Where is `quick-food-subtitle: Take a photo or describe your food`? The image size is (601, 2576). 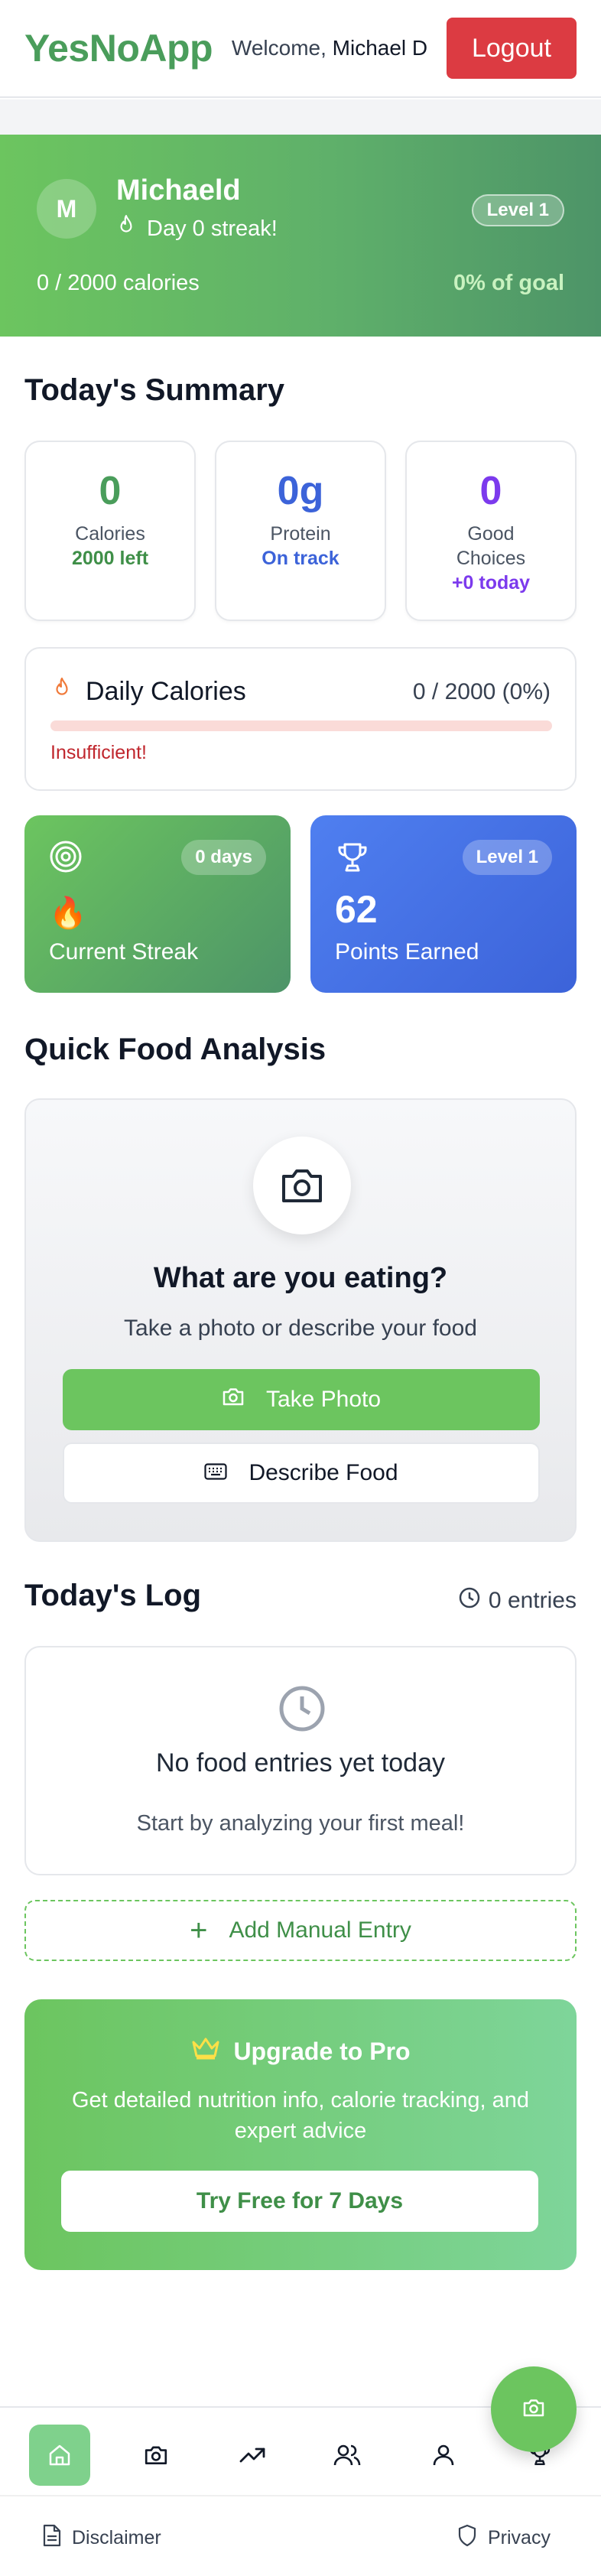 quick-food-subtitle: Take a photo or describe your food is located at coordinates (300, 1328).